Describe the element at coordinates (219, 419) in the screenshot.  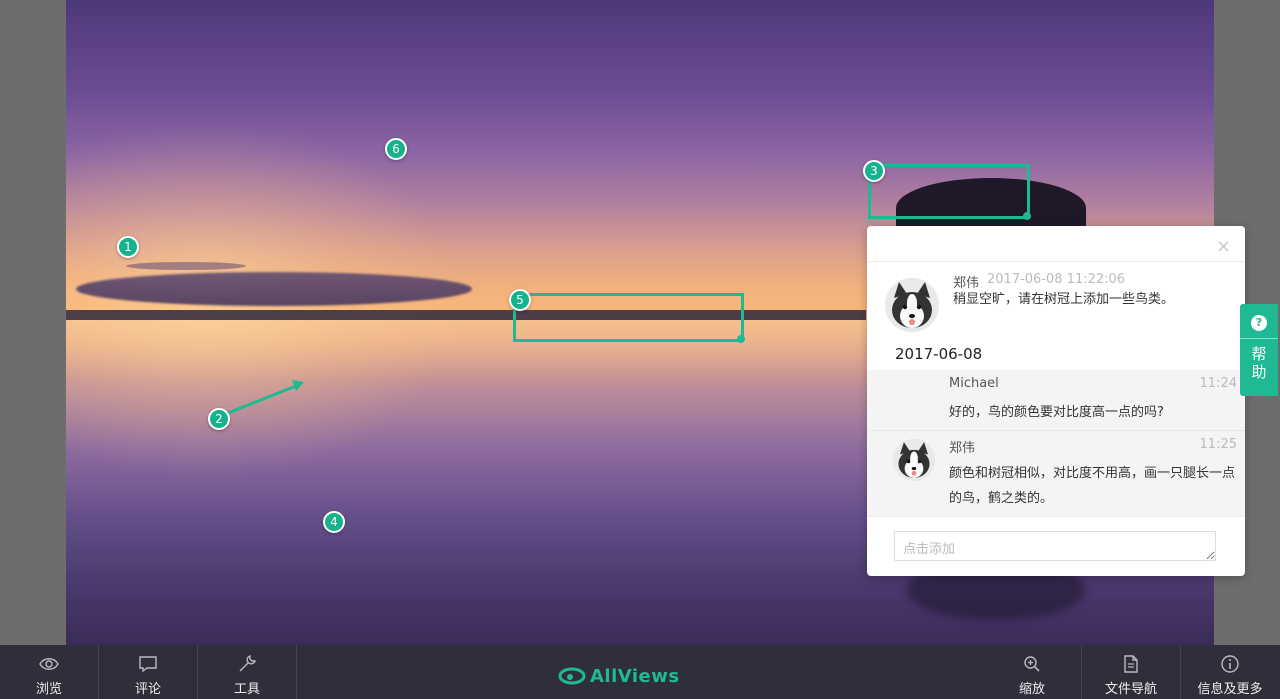
I see `annotation-marker-2: 2` at that location.